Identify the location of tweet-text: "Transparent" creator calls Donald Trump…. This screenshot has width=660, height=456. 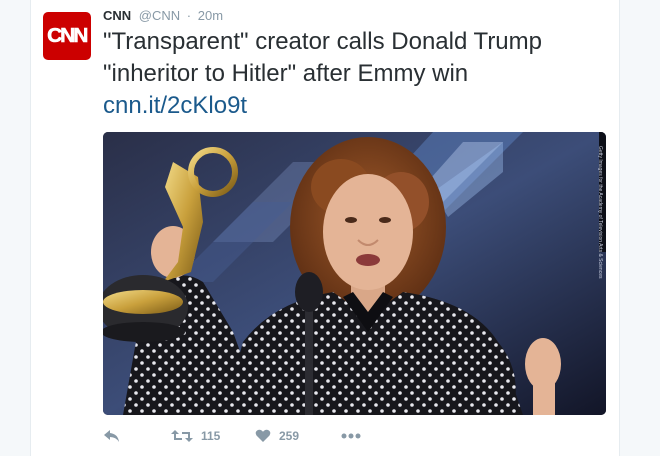
(322, 57).